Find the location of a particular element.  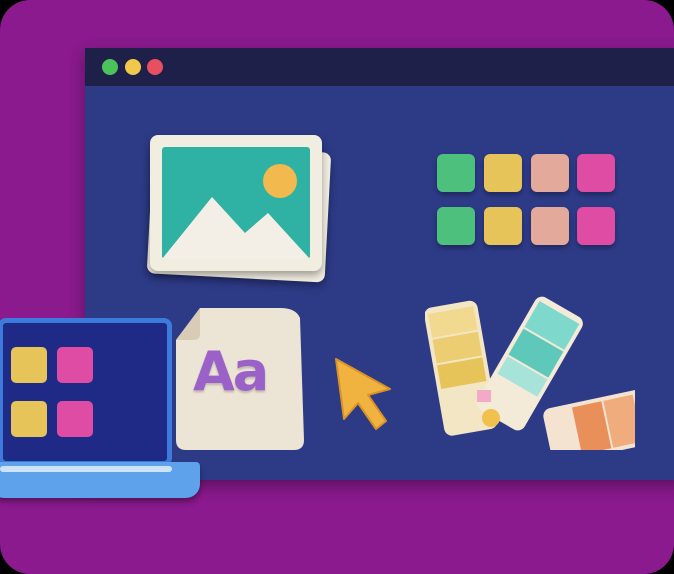

window-maximize-button is located at coordinates (110, 67).